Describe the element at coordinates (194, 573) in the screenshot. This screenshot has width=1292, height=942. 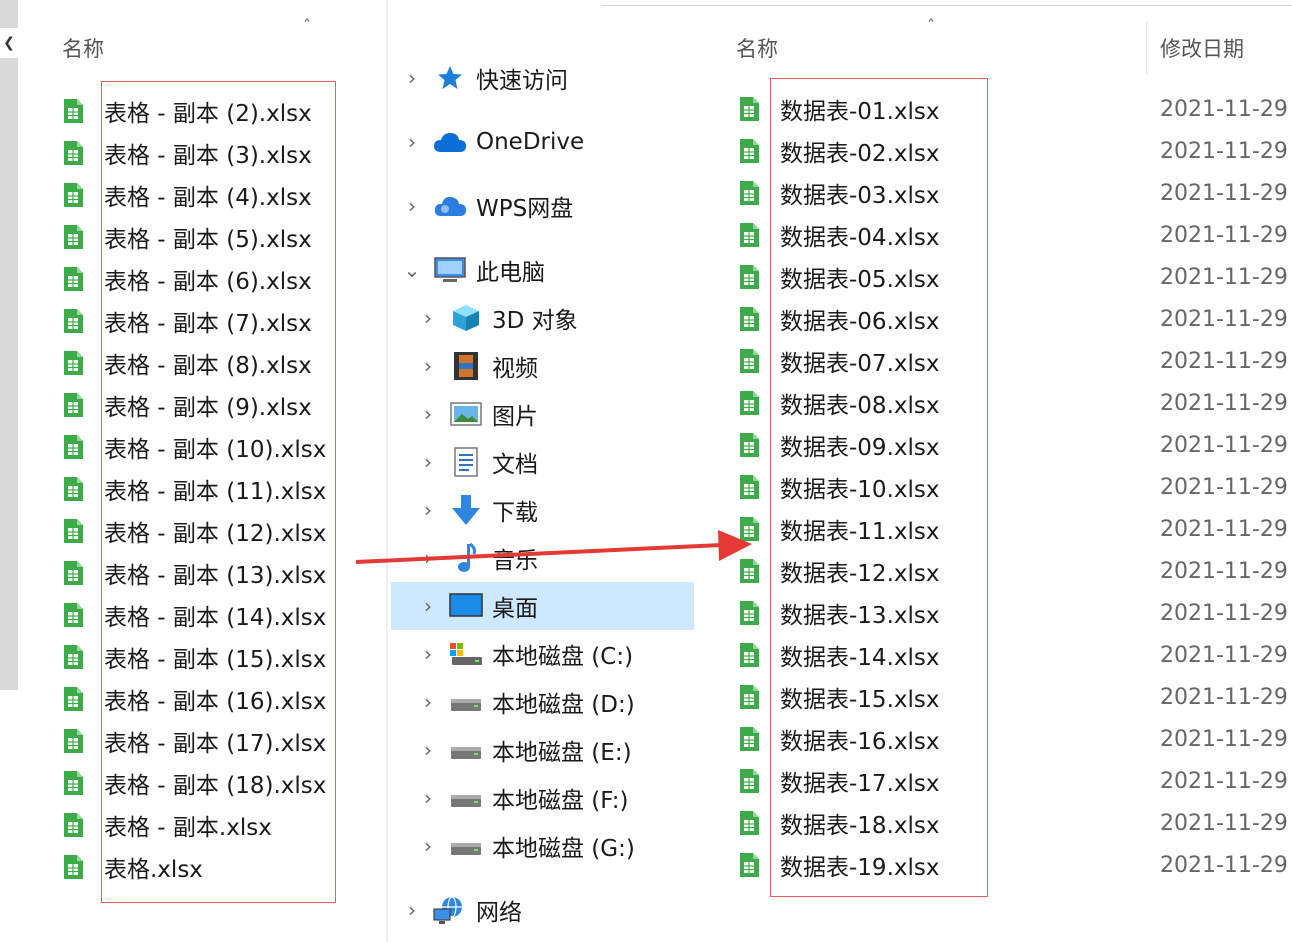
I see `file-row: 表格 - 副本 (13).xlsx` at that location.